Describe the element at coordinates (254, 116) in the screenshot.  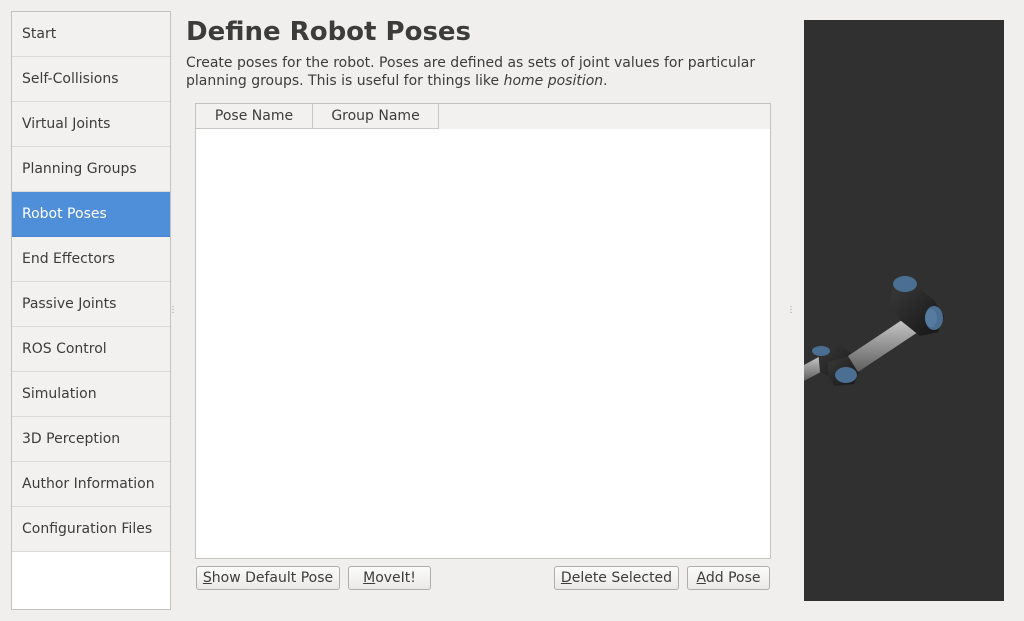
I see `column-header-pose-name: Pose Name` at that location.